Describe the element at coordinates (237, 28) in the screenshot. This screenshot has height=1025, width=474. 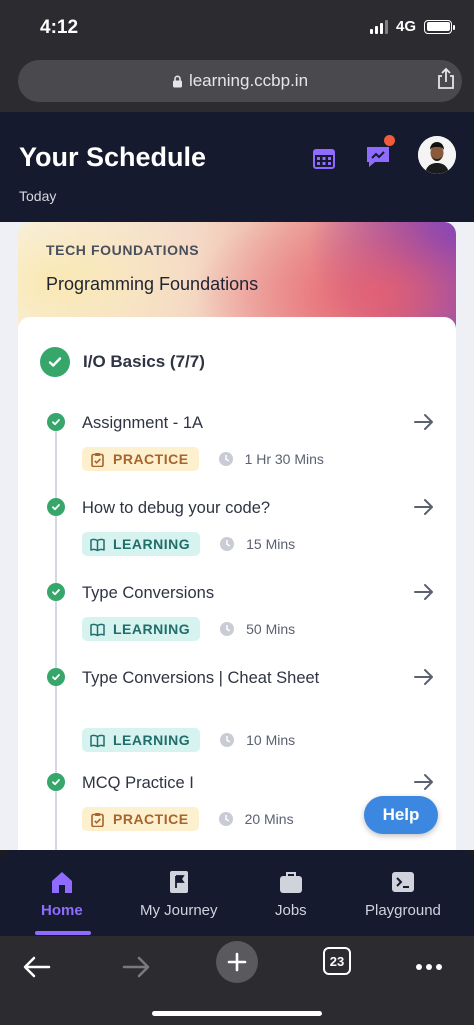
I see `status-bar: 4:12 4G` at that location.